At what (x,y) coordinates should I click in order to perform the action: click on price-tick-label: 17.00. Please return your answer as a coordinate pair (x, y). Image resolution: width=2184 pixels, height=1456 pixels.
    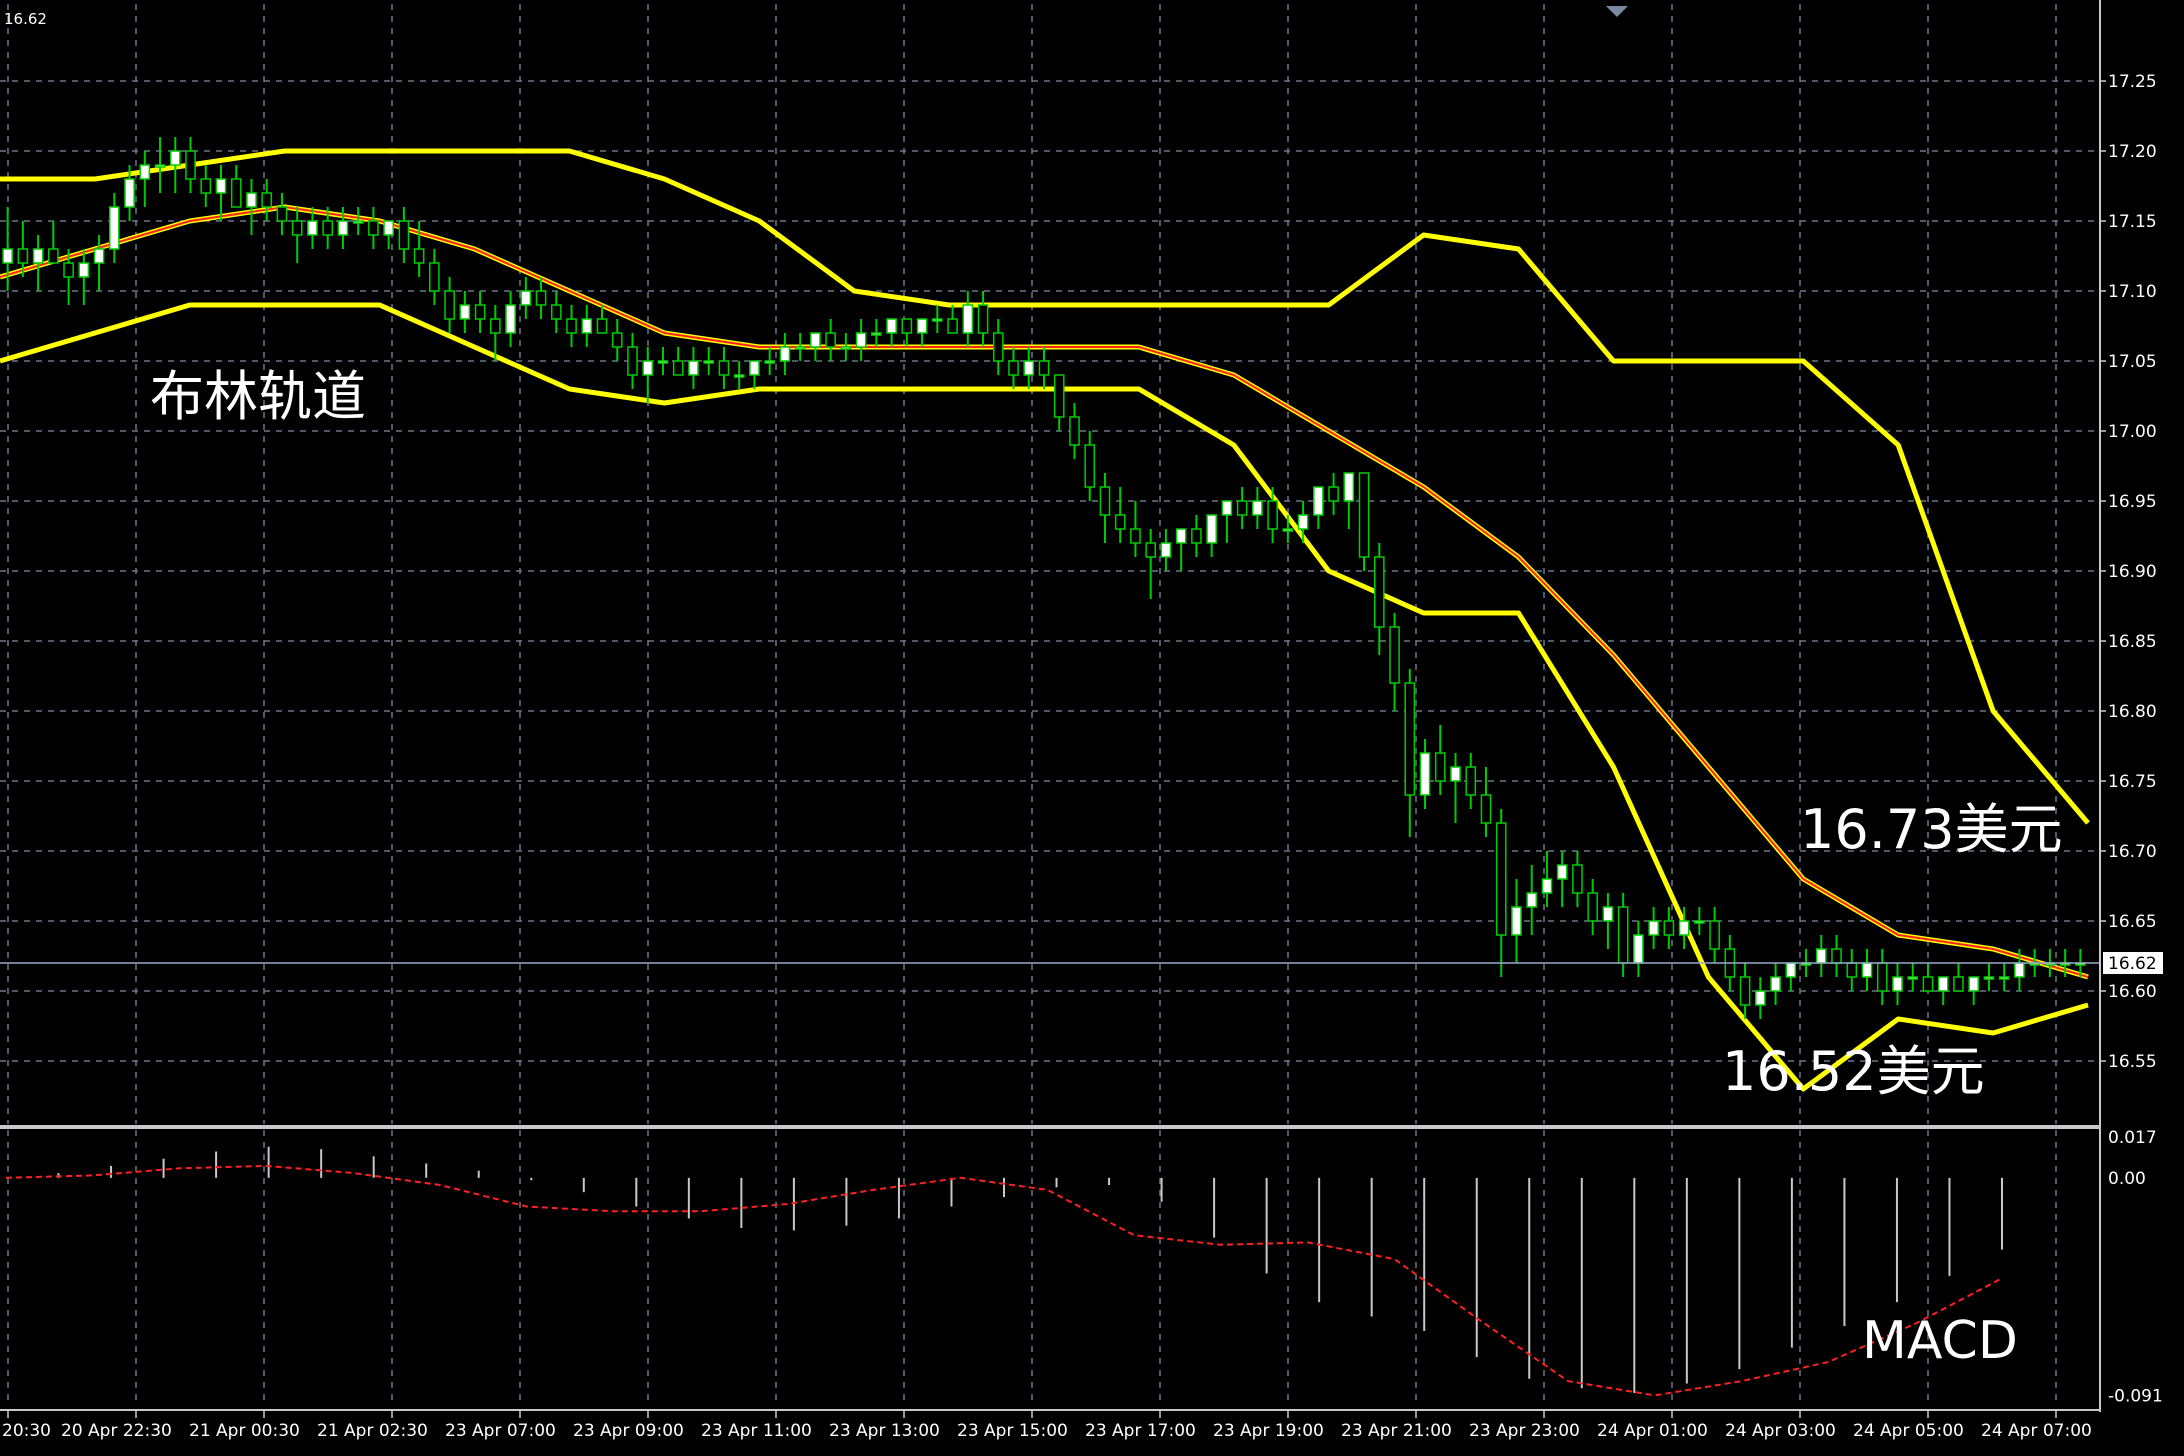
    Looking at the image, I should click on (2132, 432).